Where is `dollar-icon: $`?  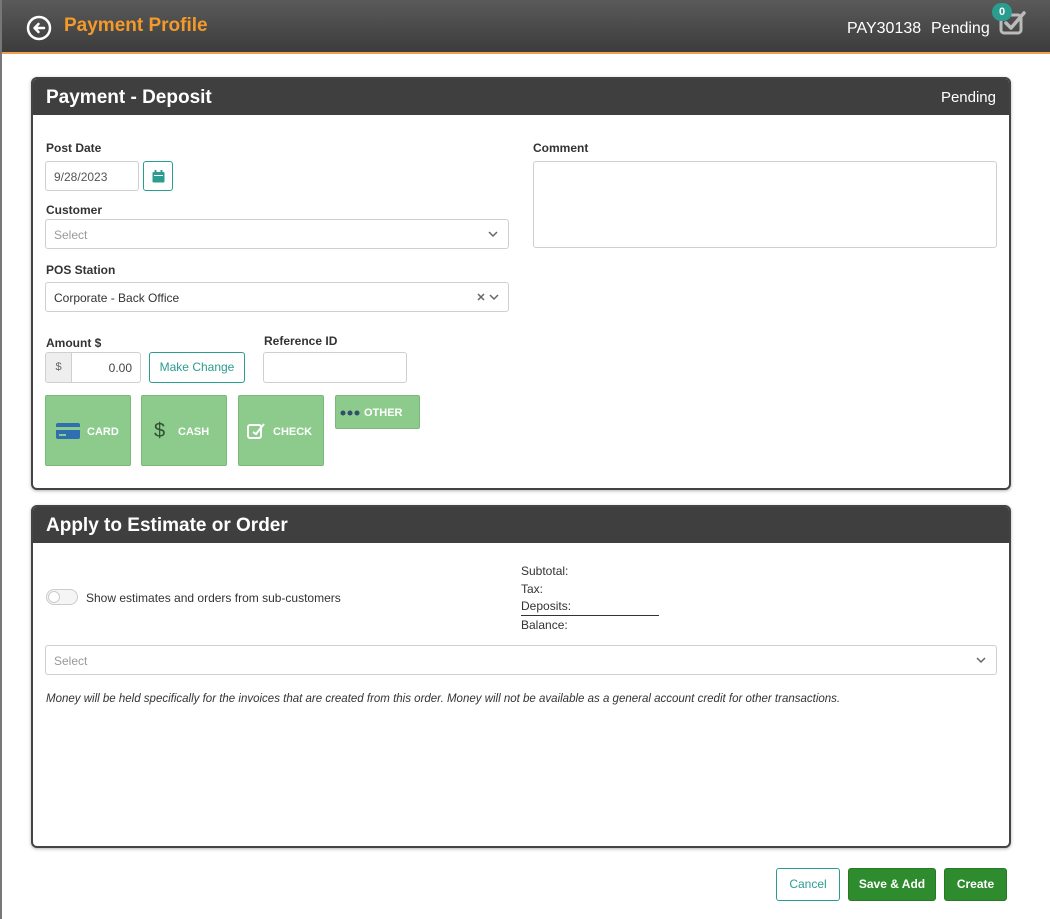 dollar-icon: $ is located at coordinates (160, 431).